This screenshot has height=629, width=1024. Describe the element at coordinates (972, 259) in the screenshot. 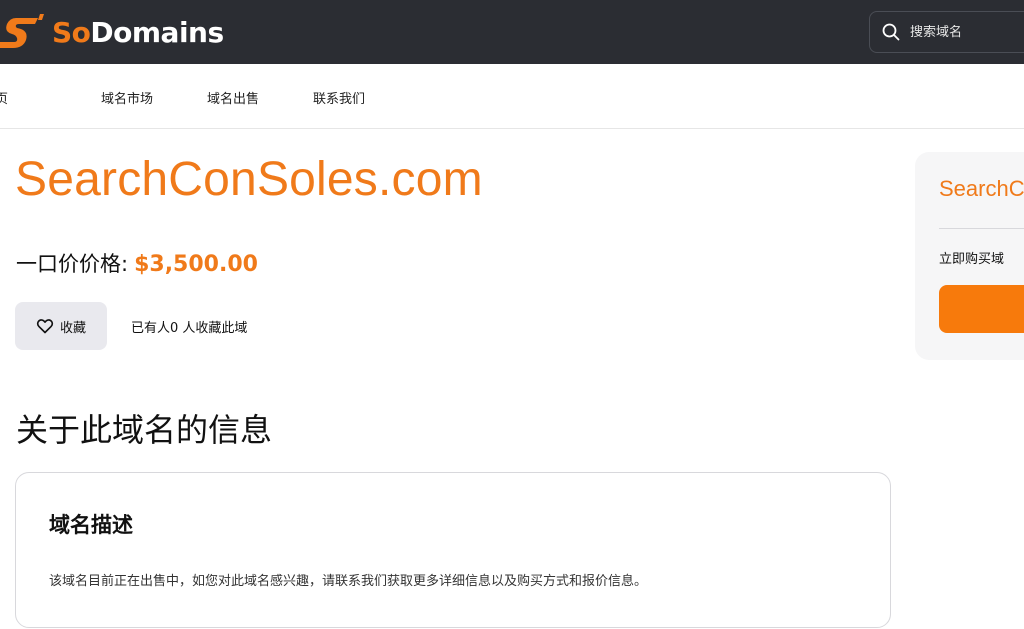

I see `panel-label: 立即购买域` at that location.